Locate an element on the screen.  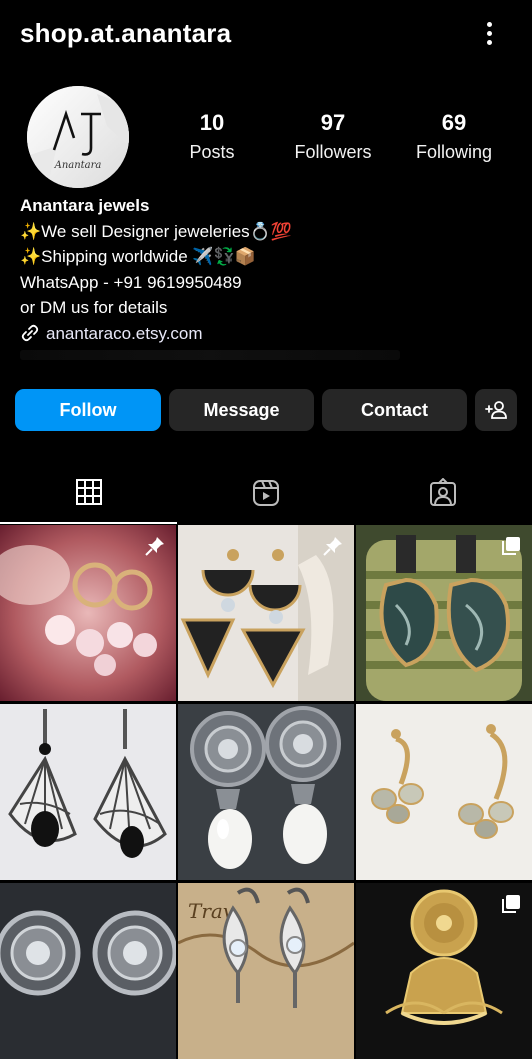
bio-line: ✨We sell Designer jeweleries💍💯 is located at coordinates (156, 231).